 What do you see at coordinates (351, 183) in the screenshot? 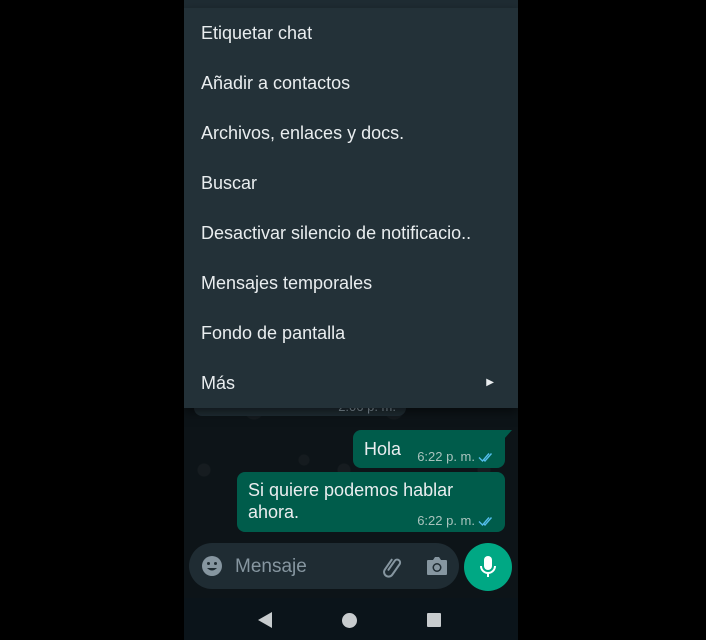
I see `menu-item-search: Buscar` at bounding box center [351, 183].